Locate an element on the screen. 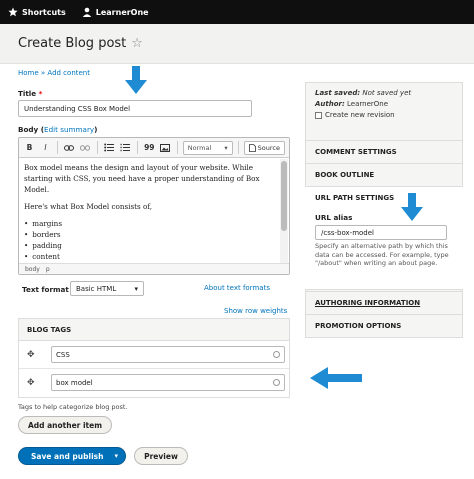 The image size is (474, 479). source-button: Source is located at coordinates (264, 147).